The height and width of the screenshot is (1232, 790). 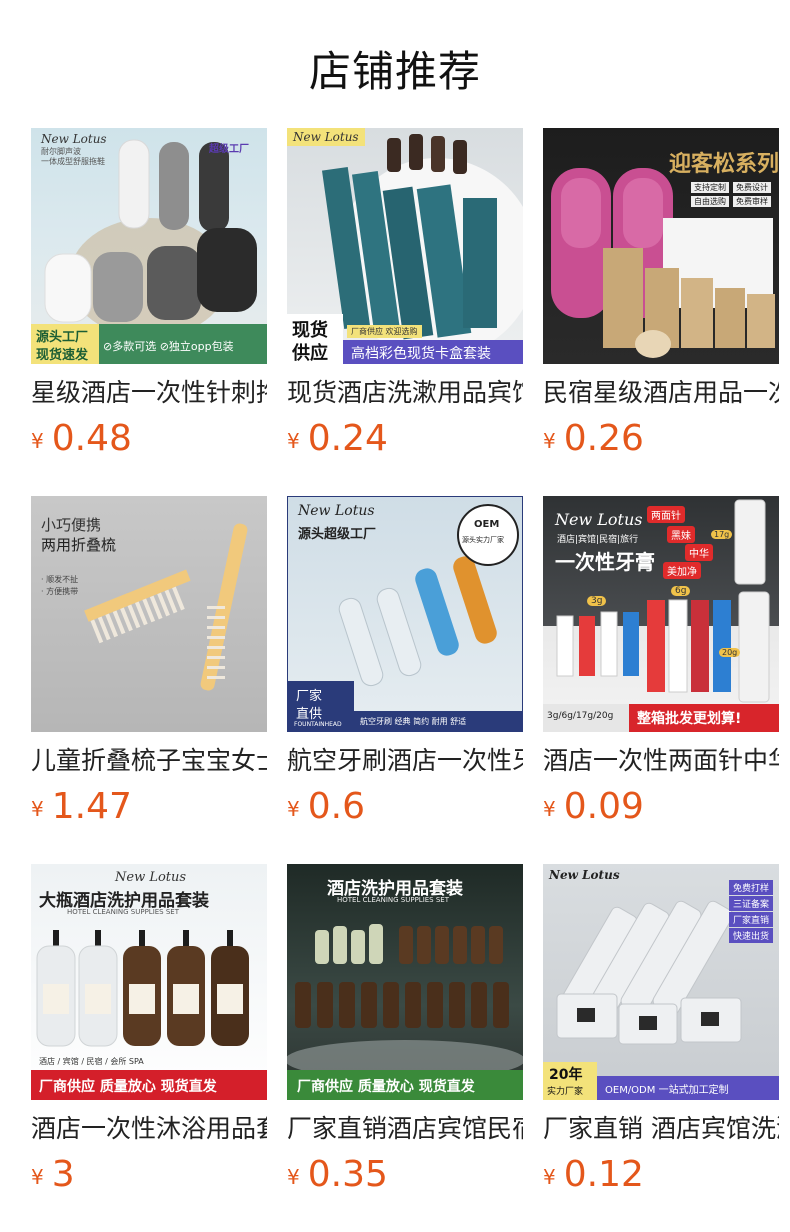 What do you see at coordinates (597, 601) in the screenshot?
I see `size-badge: 3g` at bounding box center [597, 601].